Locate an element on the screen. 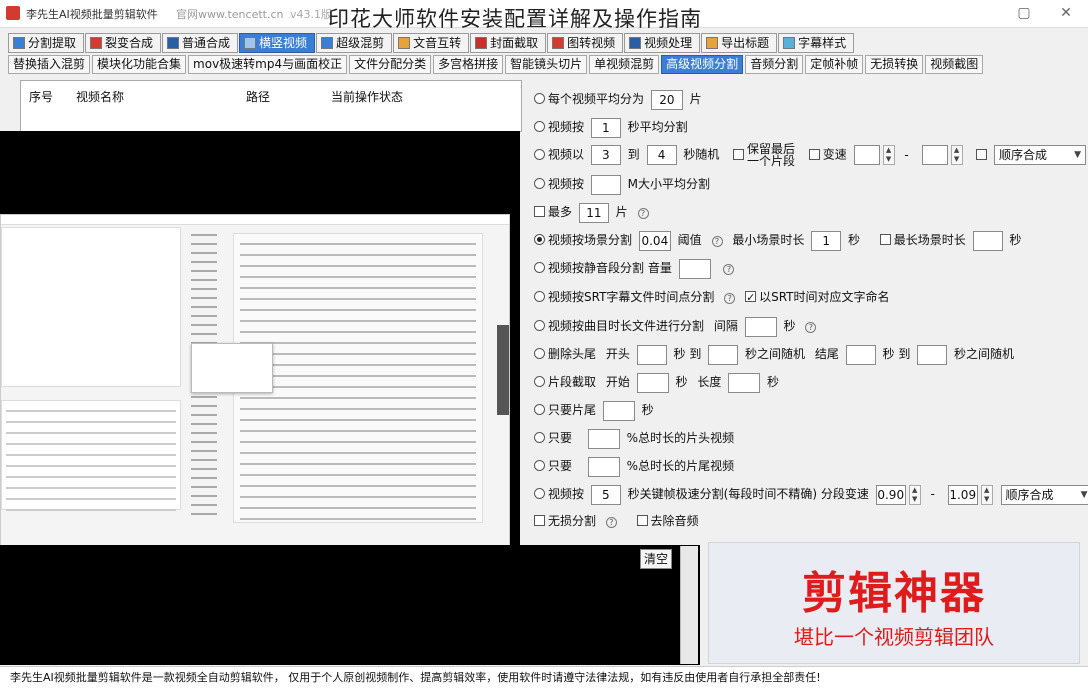  tab-frame-fill: 定帧补帧 is located at coordinates (834, 64).